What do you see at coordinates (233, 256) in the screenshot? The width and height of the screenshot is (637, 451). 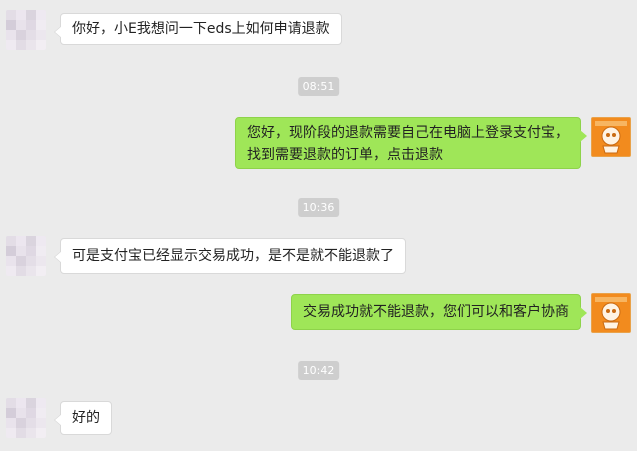 I see `message-text: 可是支付宝已经显示交易成功，是不是就不能退款了` at bounding box center [233, 256].